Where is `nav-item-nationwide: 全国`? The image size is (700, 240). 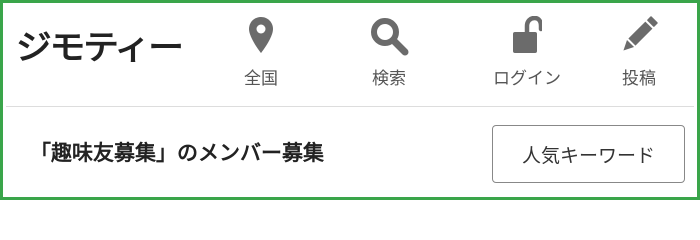 nav-item-nationwide: 全国 is located at coordinates (261, 55).